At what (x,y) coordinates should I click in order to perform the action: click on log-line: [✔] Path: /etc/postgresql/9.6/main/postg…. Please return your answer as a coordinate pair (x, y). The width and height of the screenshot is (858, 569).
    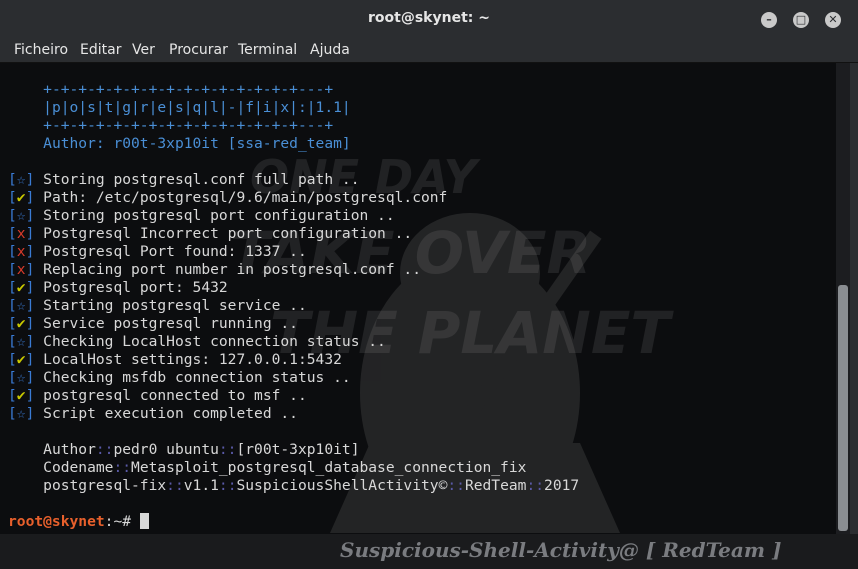
    Looking at the image, I should click on (228, 197).